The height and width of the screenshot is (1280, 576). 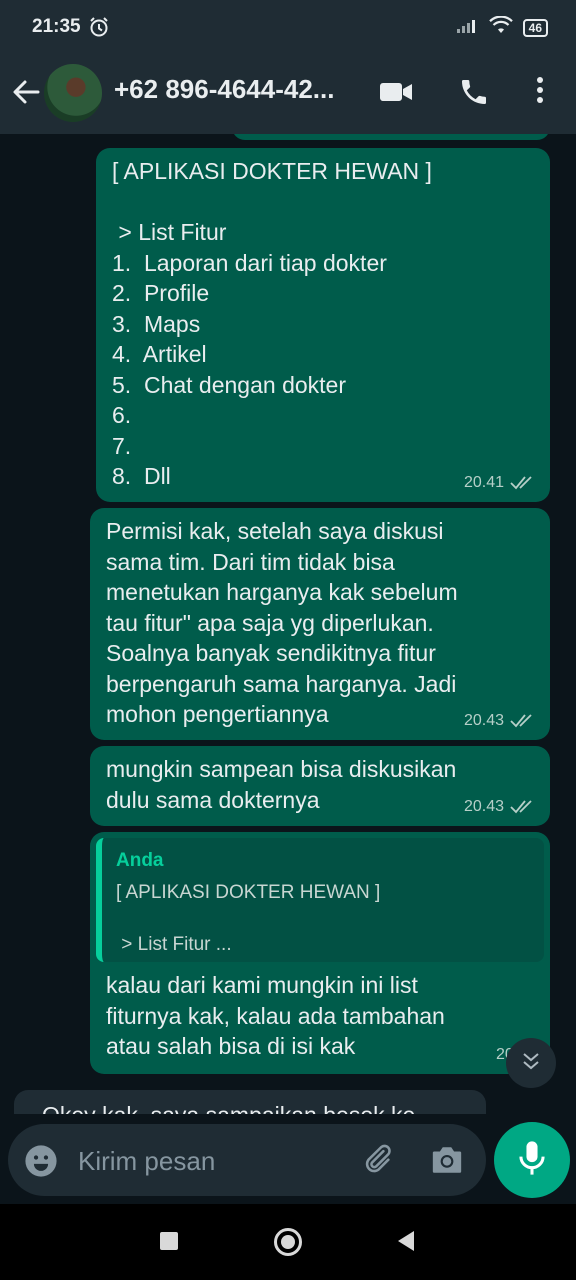 I want to click on status-time: 21:35, so click(x=56, y=26).